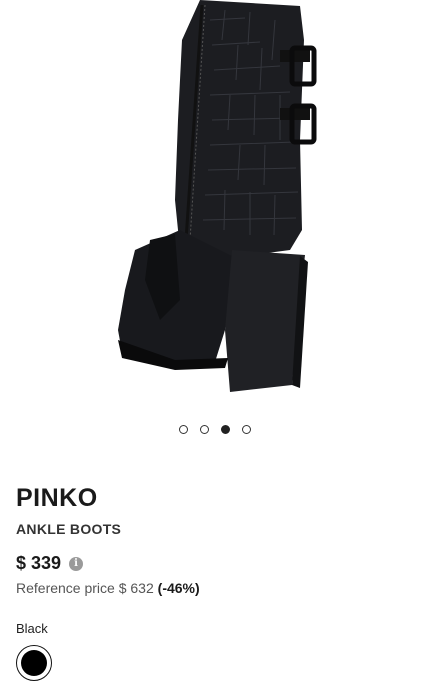  Describe the element at coordinates (215, 429) in the screenshot. I see `gallery-pagination` at that location.